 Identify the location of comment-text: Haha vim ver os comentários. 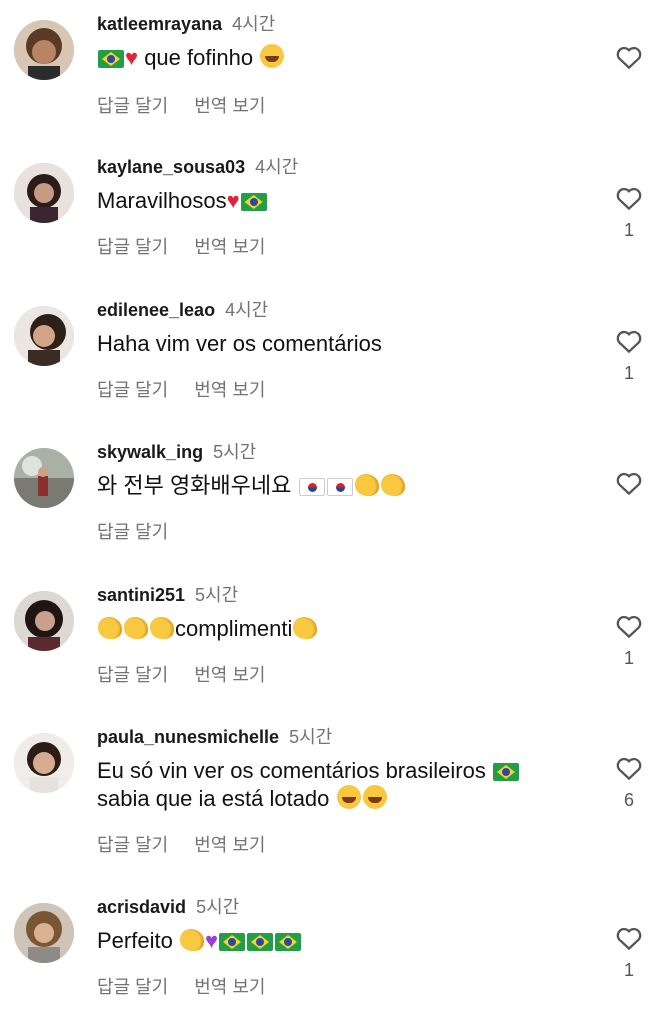
(239, 343).